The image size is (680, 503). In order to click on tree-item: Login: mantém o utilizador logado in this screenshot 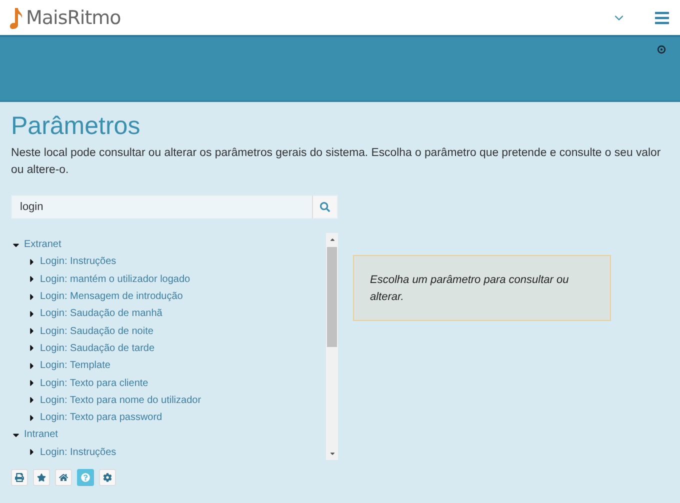, I will do `click(115, 279)`.